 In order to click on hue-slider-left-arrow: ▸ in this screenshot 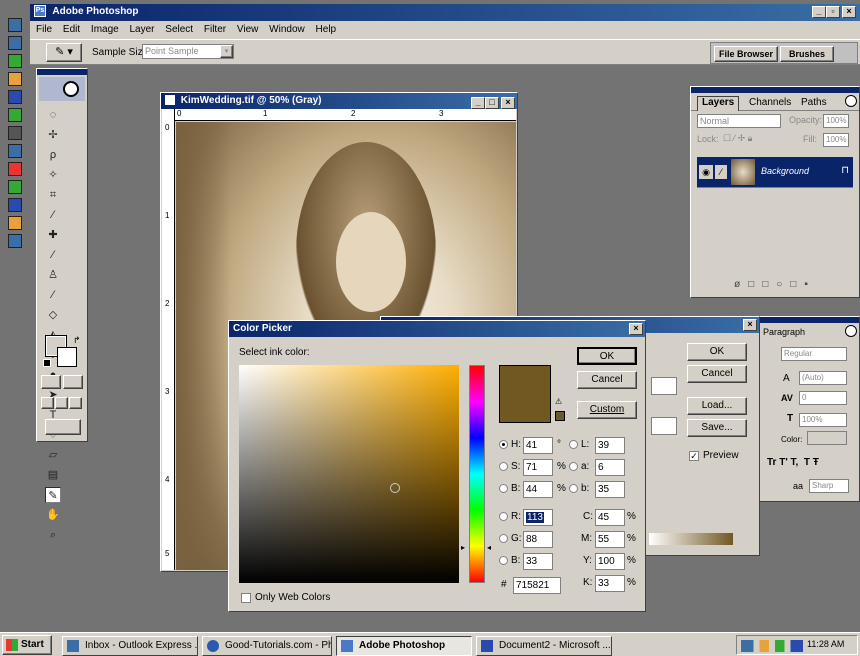, I will do `click(463, 547)`.